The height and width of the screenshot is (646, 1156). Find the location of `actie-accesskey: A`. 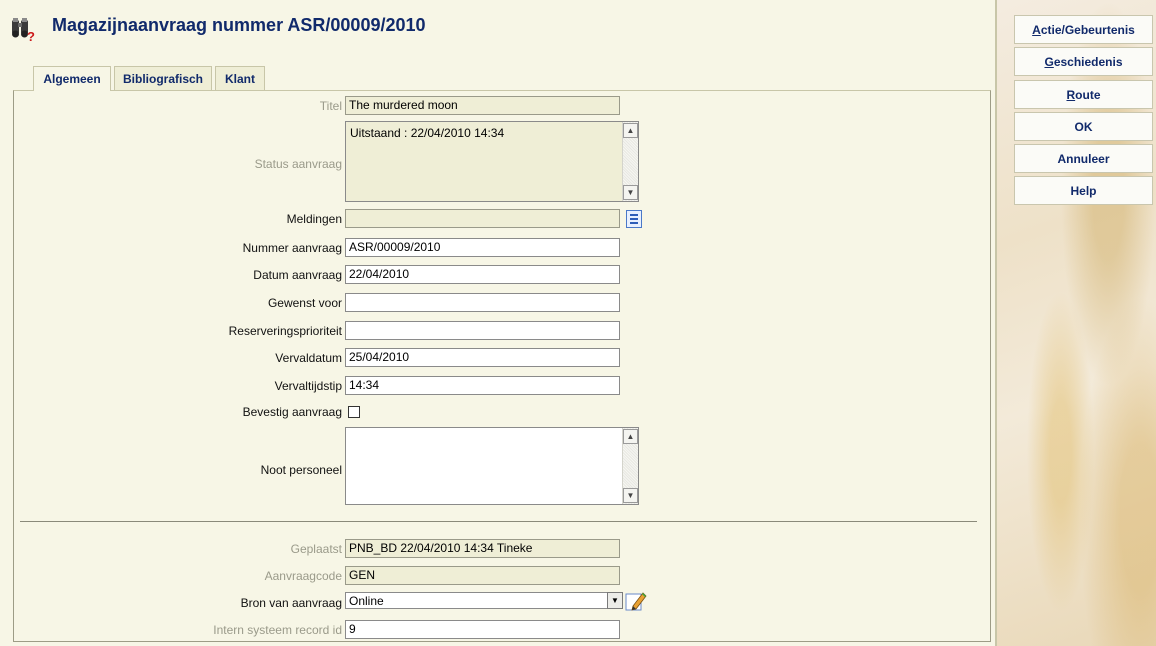

actie-accesskey: A is located at coordinates (1036, 29).